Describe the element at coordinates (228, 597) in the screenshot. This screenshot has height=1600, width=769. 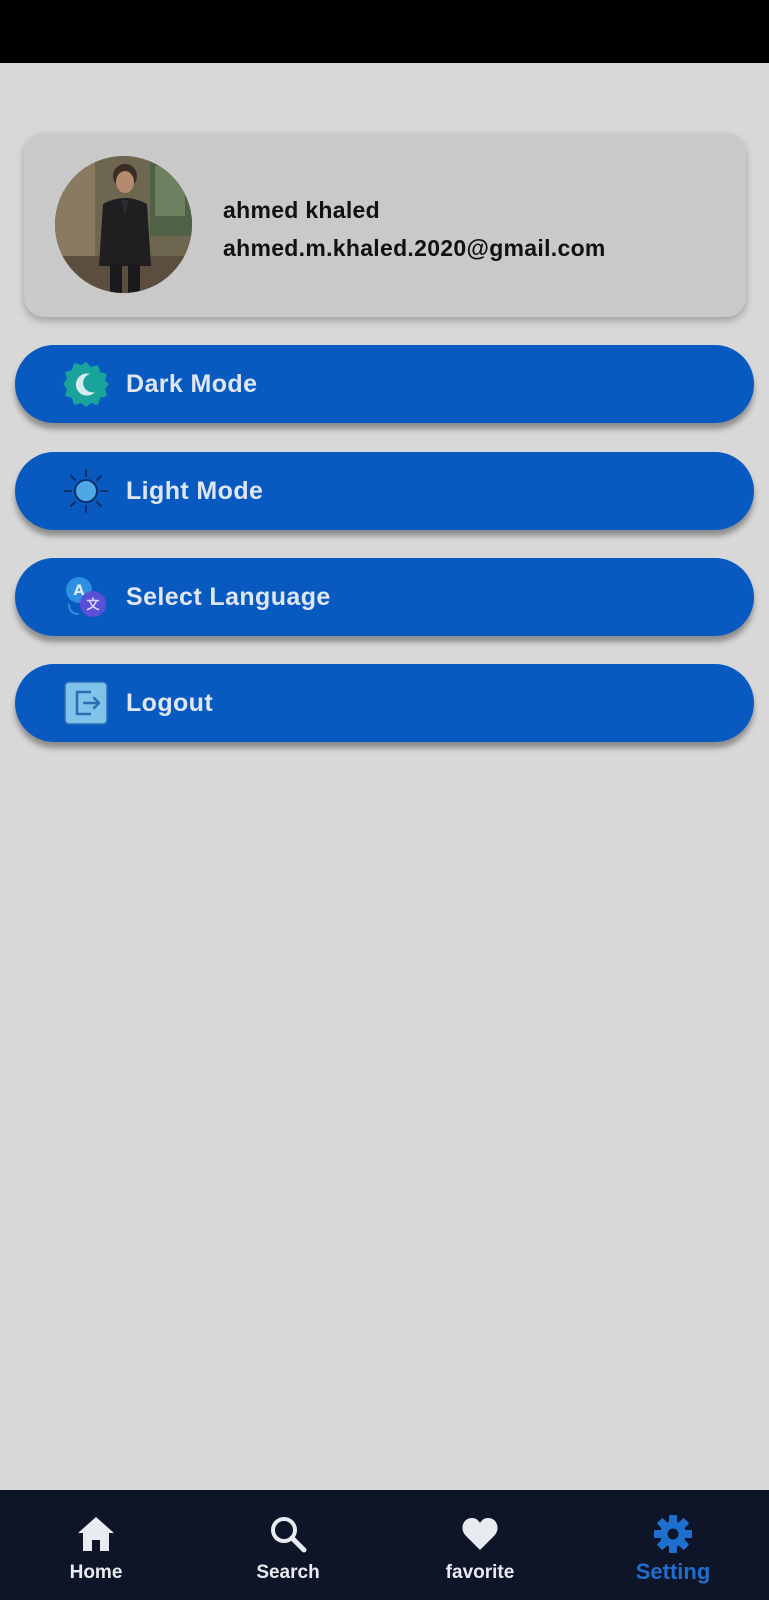
I see `select-language-label: Select Language` at that location.